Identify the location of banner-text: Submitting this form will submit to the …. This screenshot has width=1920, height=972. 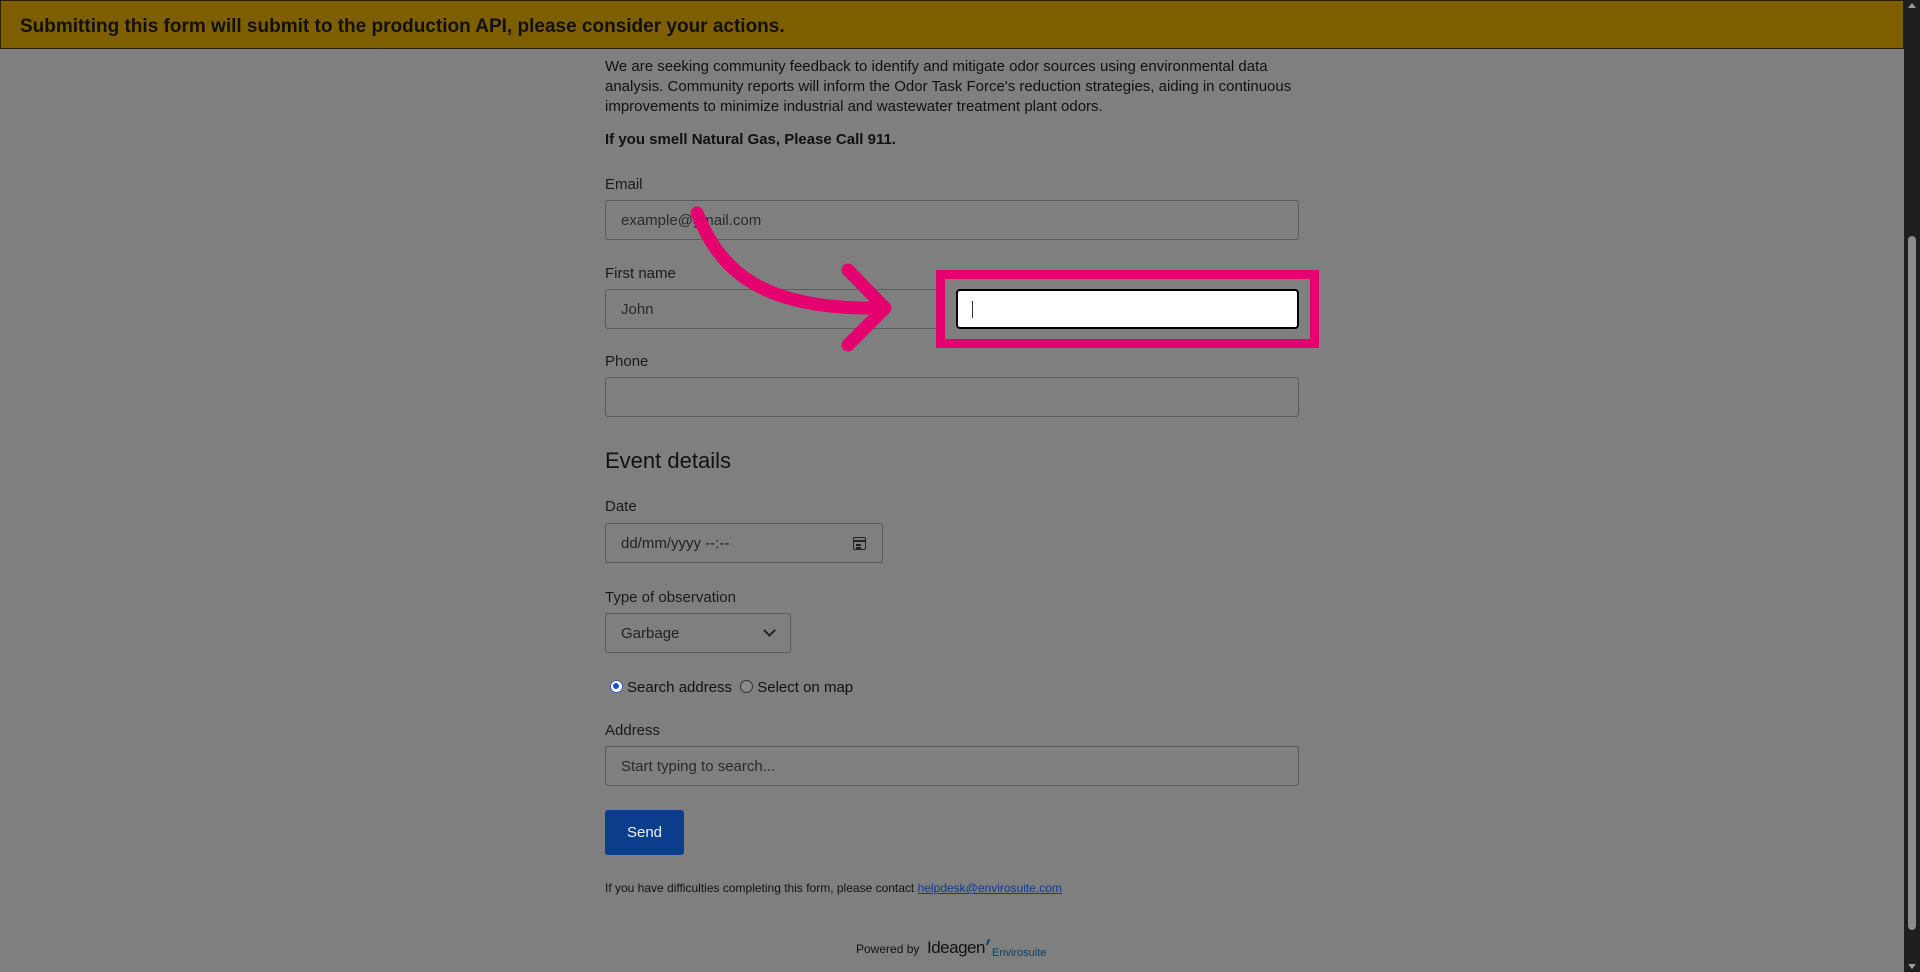
(402, 26).